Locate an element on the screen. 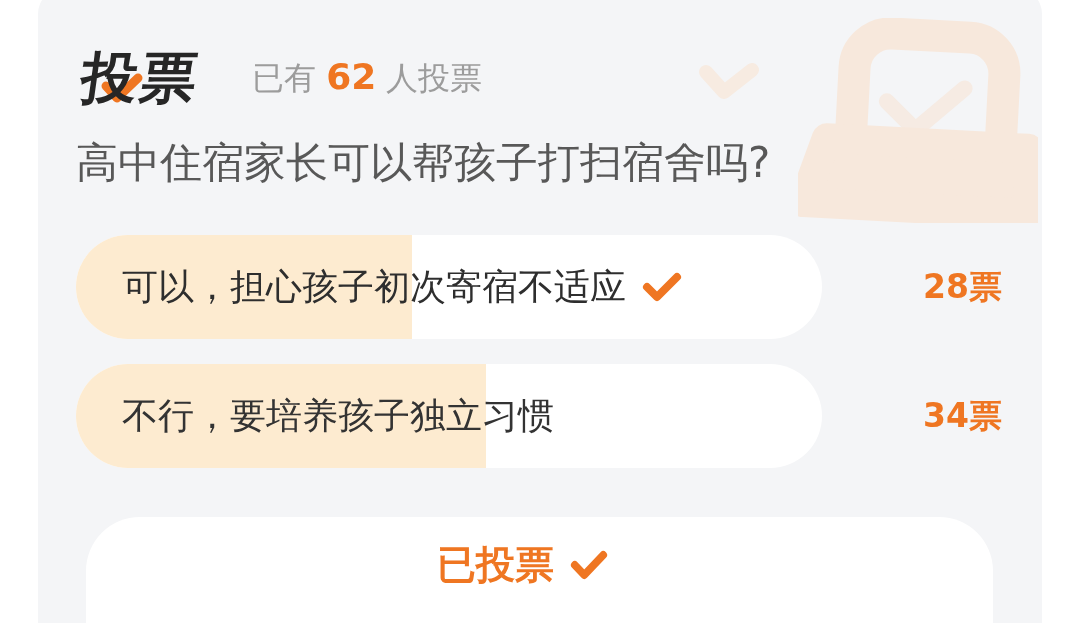  poll-option: 不行，要培养孩子独立习惯 is located at coordinates (449, 416).